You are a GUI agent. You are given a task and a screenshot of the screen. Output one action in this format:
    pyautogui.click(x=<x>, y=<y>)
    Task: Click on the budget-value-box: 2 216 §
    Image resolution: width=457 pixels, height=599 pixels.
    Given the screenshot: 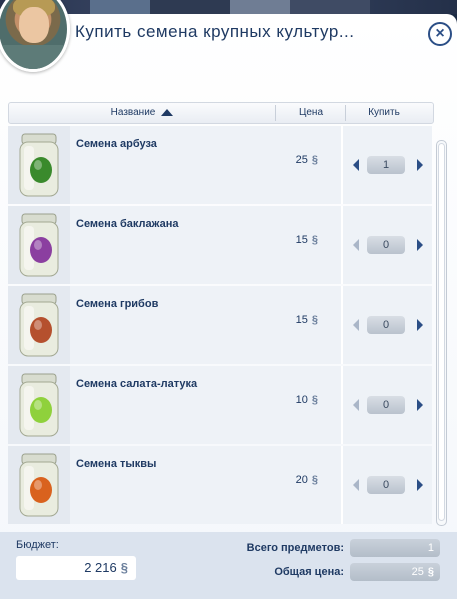 What is the action you would take?
    pyautogui.click(x=76, y=568)
    